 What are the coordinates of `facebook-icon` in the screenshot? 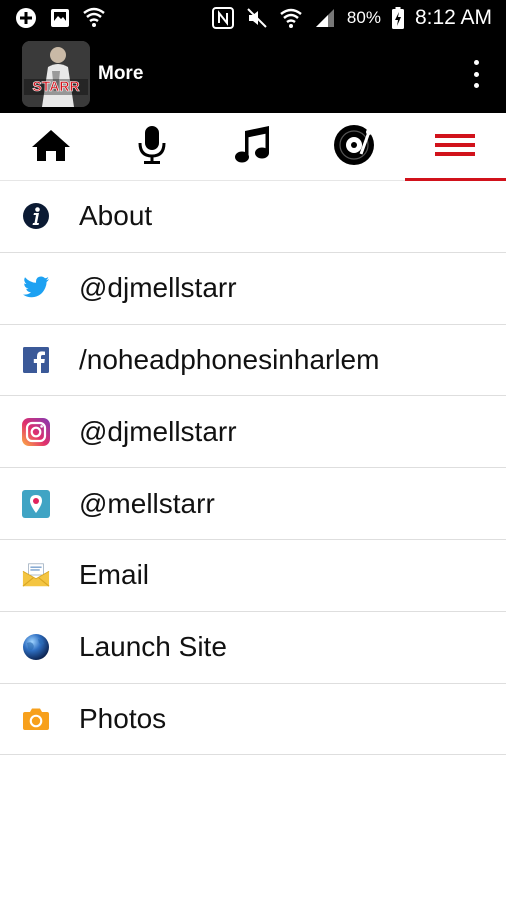 It's located at (36, 360).